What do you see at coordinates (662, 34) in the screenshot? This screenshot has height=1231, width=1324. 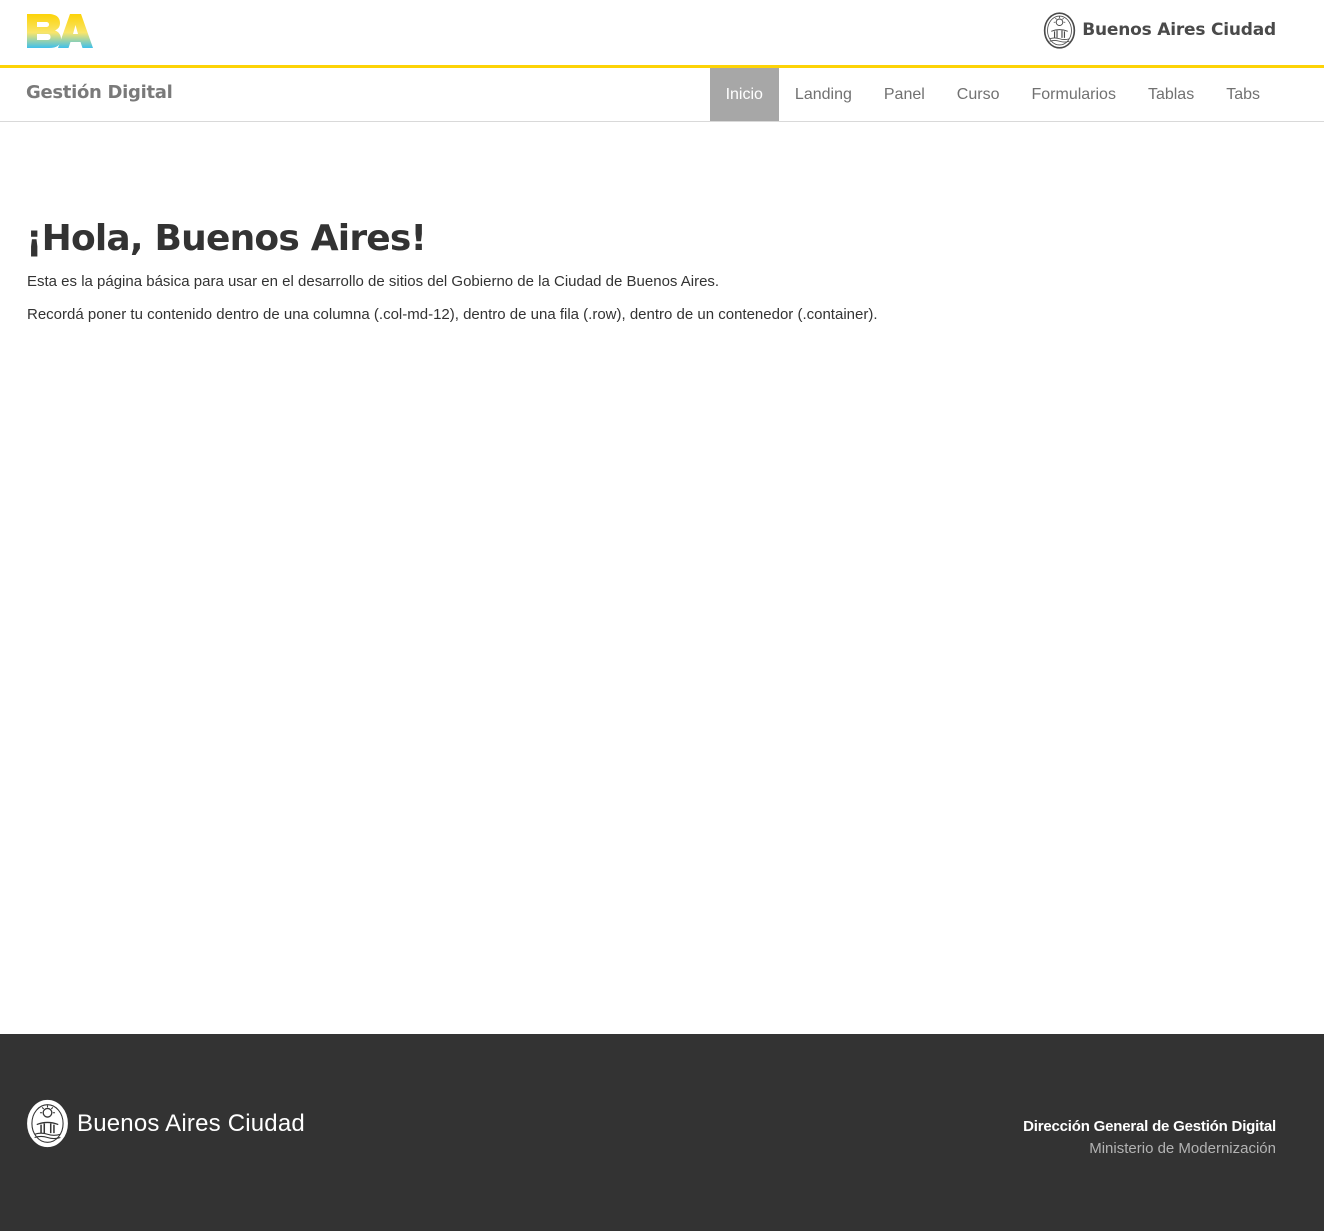 I see `top-header: Buenos Aires Ciudad` at bounding box center [662, 34].